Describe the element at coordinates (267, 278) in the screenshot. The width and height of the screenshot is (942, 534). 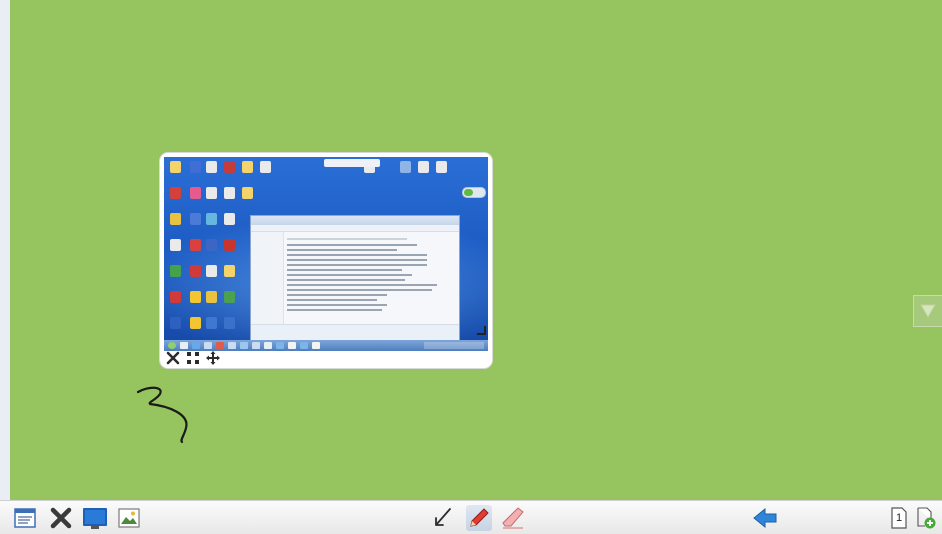
I see `window-nav-pane` at that location.